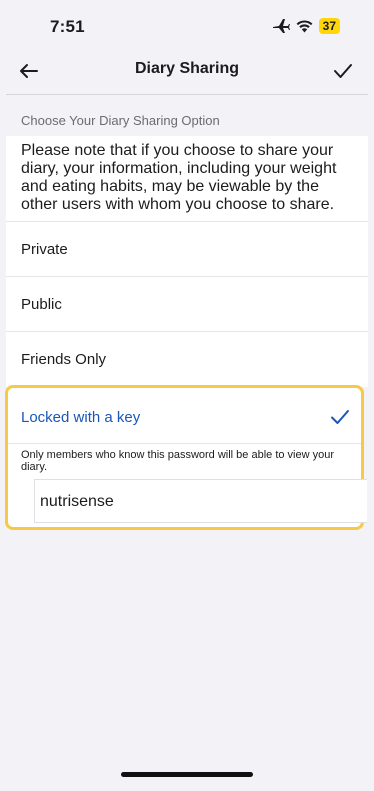 The height and width of the screenshot is (791, 374). I want to click on airplane-icon, so click(281, 26).